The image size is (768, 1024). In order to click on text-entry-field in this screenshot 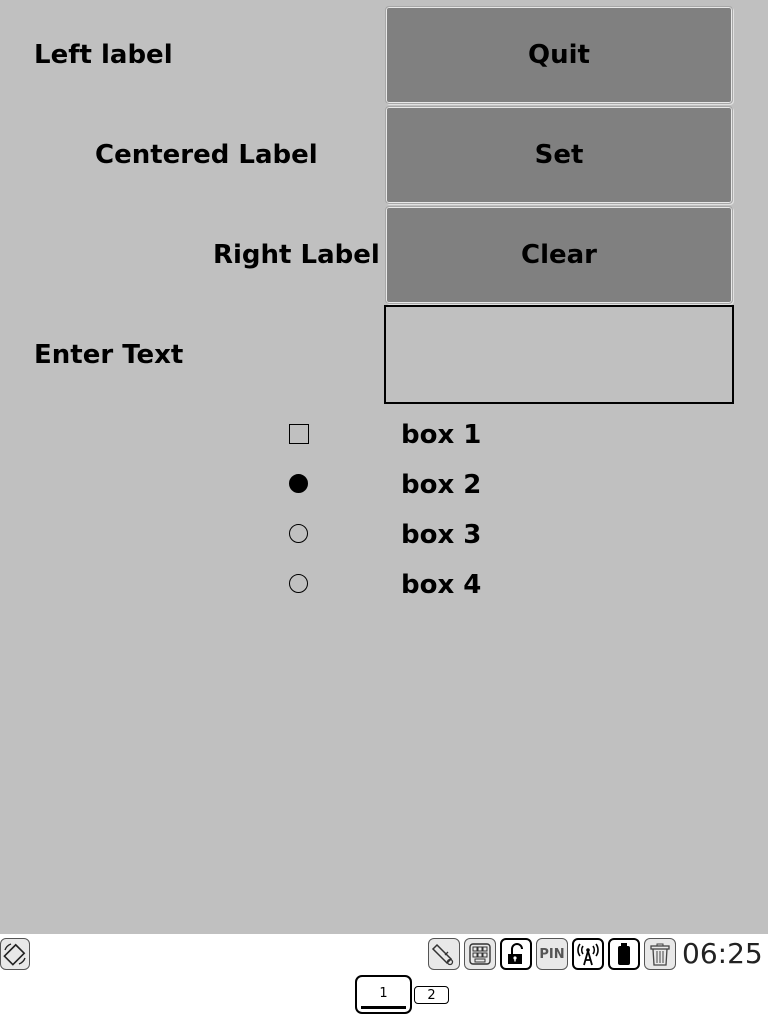, I will do `click(559, 354)`.